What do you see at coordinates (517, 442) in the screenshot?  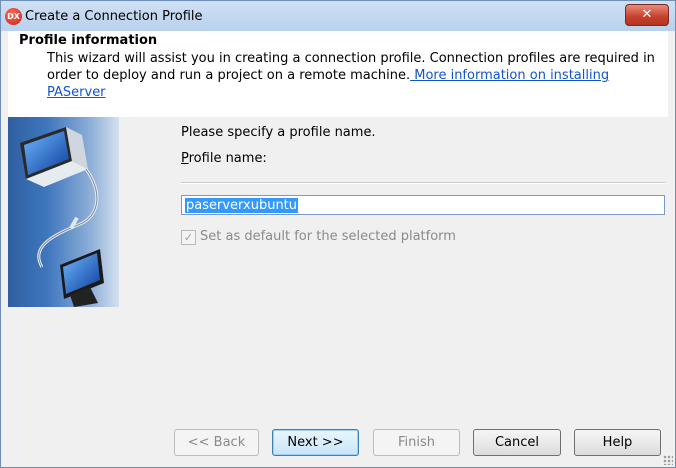 I see `cancel-button: Cancel` at bounding box center [517, 442].